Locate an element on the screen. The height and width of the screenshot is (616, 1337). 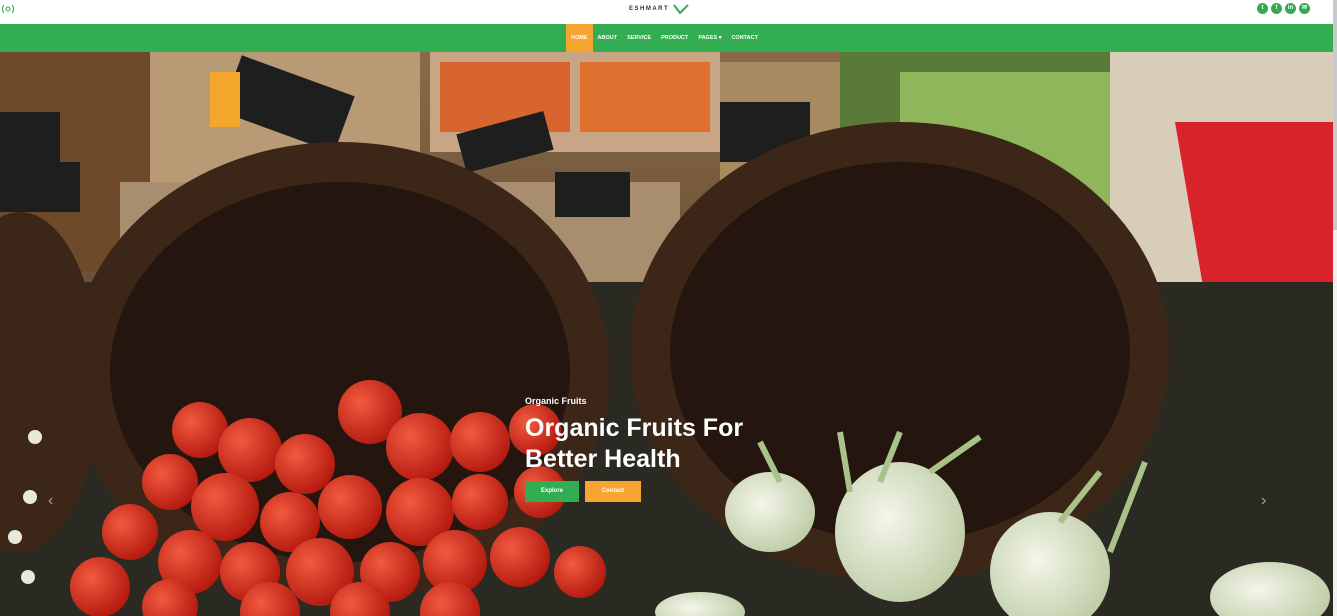
mail-icon: ✉ is located at coordinates (1304, 8).